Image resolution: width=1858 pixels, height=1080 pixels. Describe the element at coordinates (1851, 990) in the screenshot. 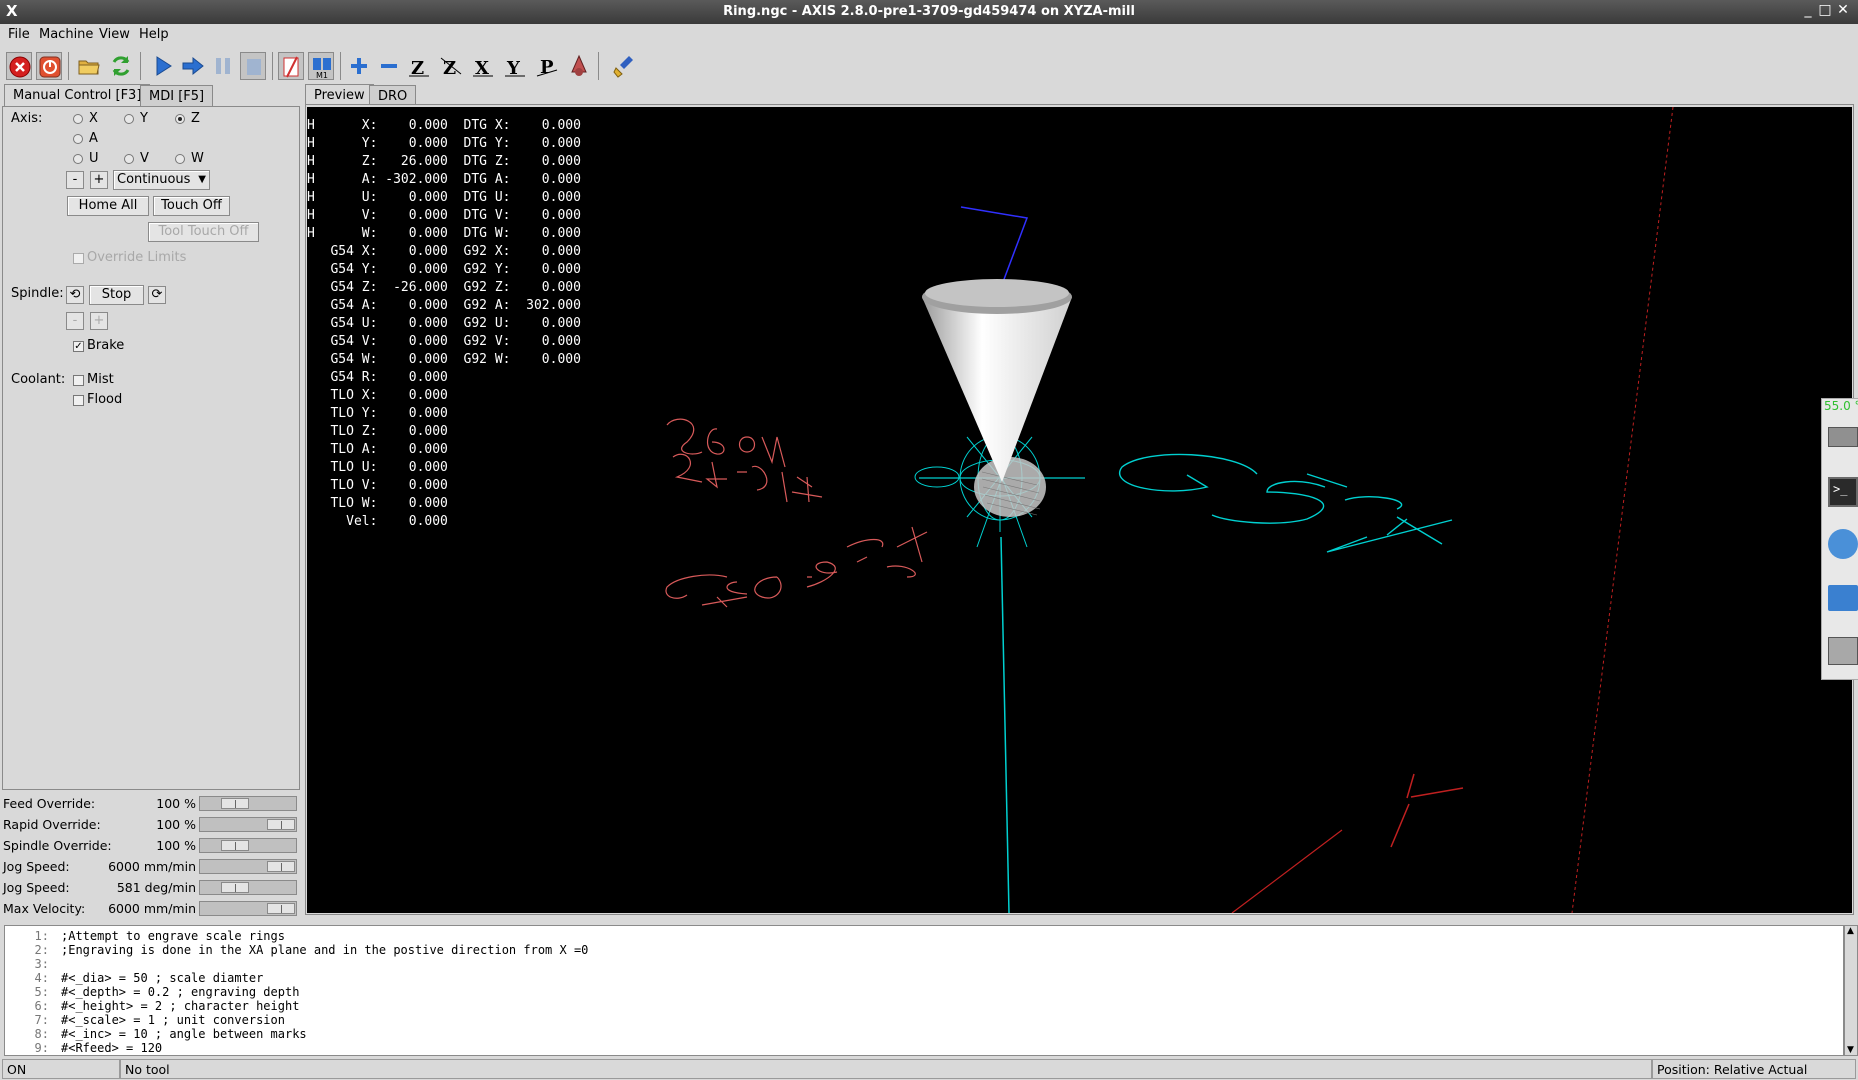

I see `gcode-scrollbar: ▲ ▼` at that location.